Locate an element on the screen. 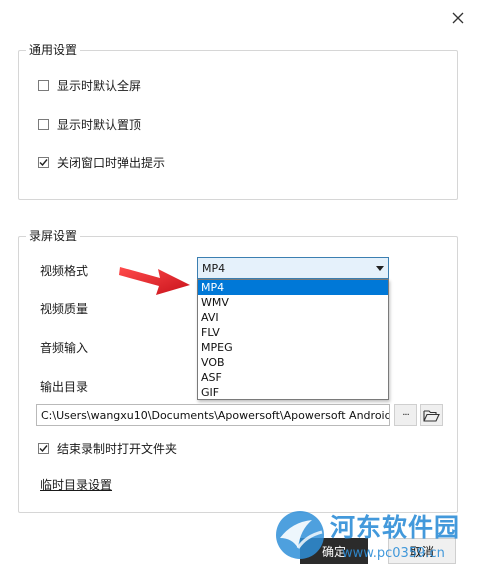  format-option-mp4: MP4 is located at coordinates (293, 287).